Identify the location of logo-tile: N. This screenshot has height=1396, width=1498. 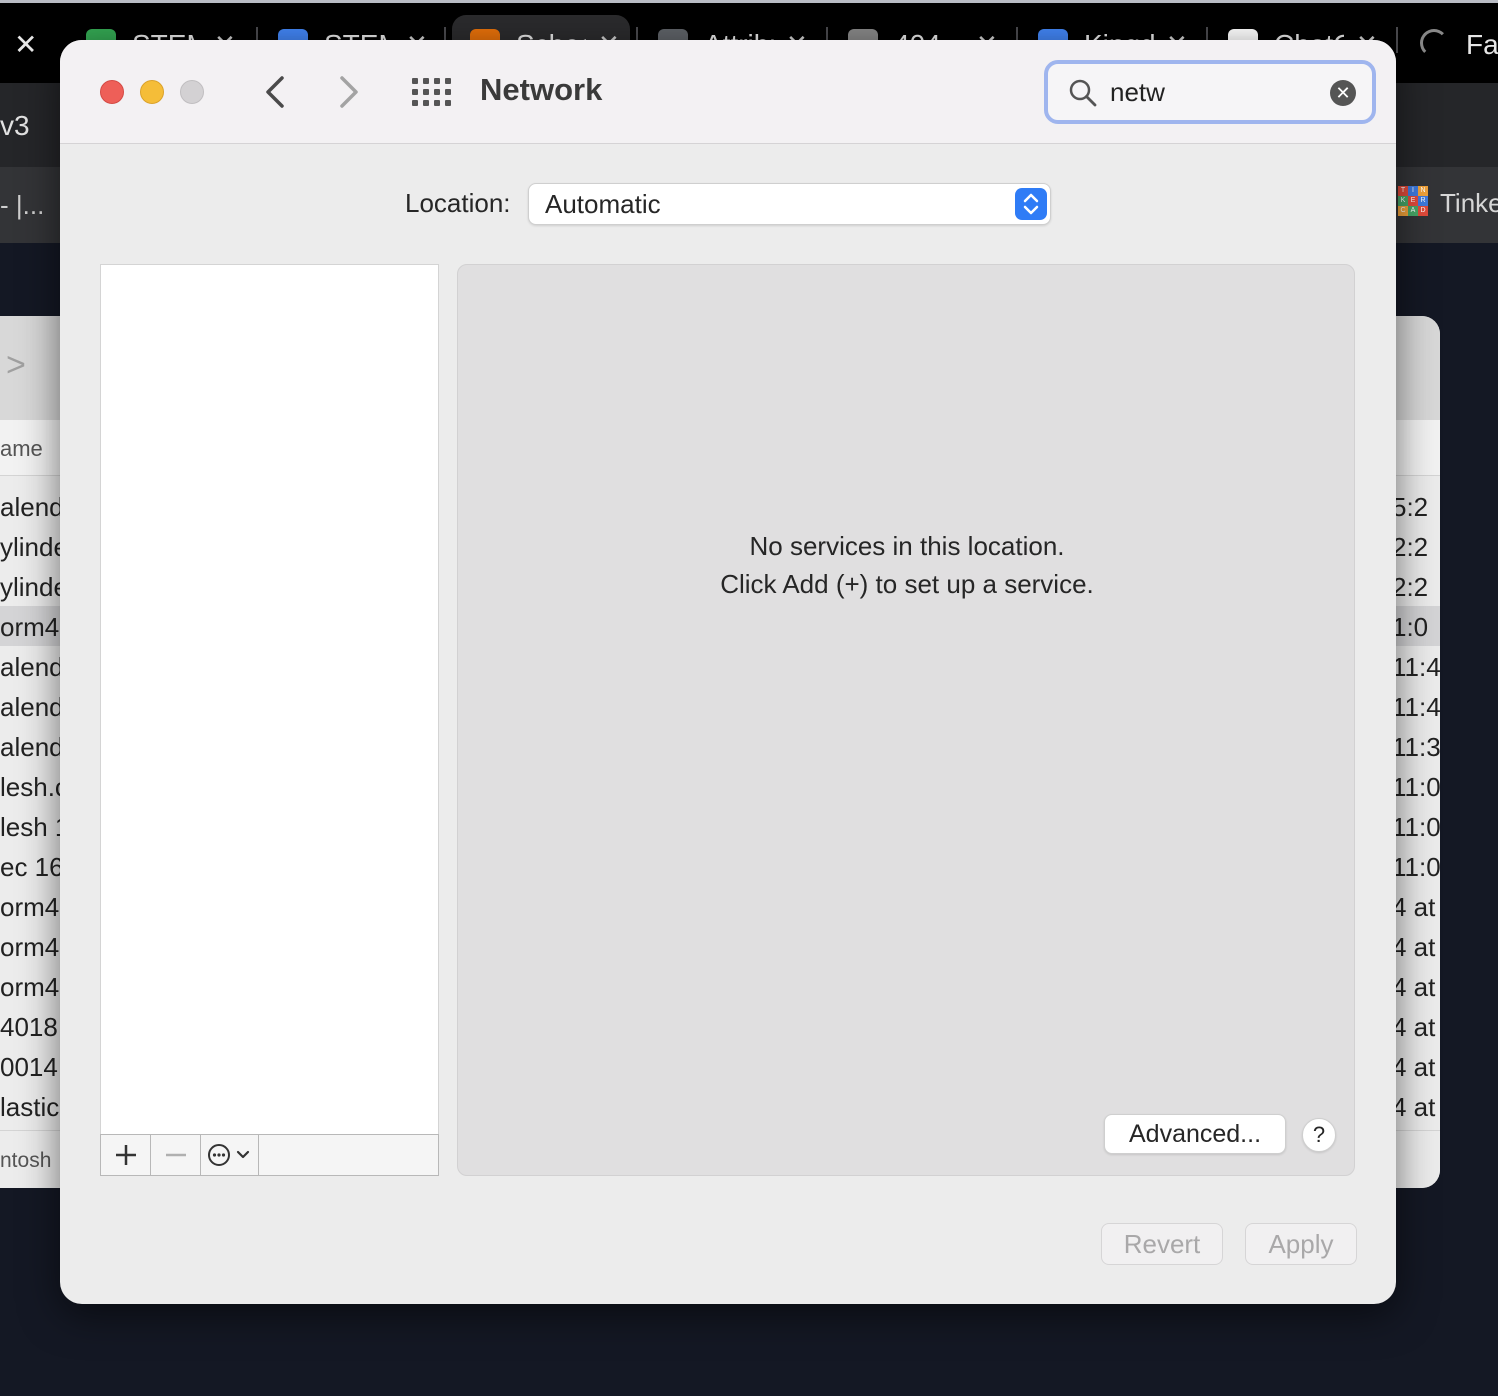
(1423, 191).